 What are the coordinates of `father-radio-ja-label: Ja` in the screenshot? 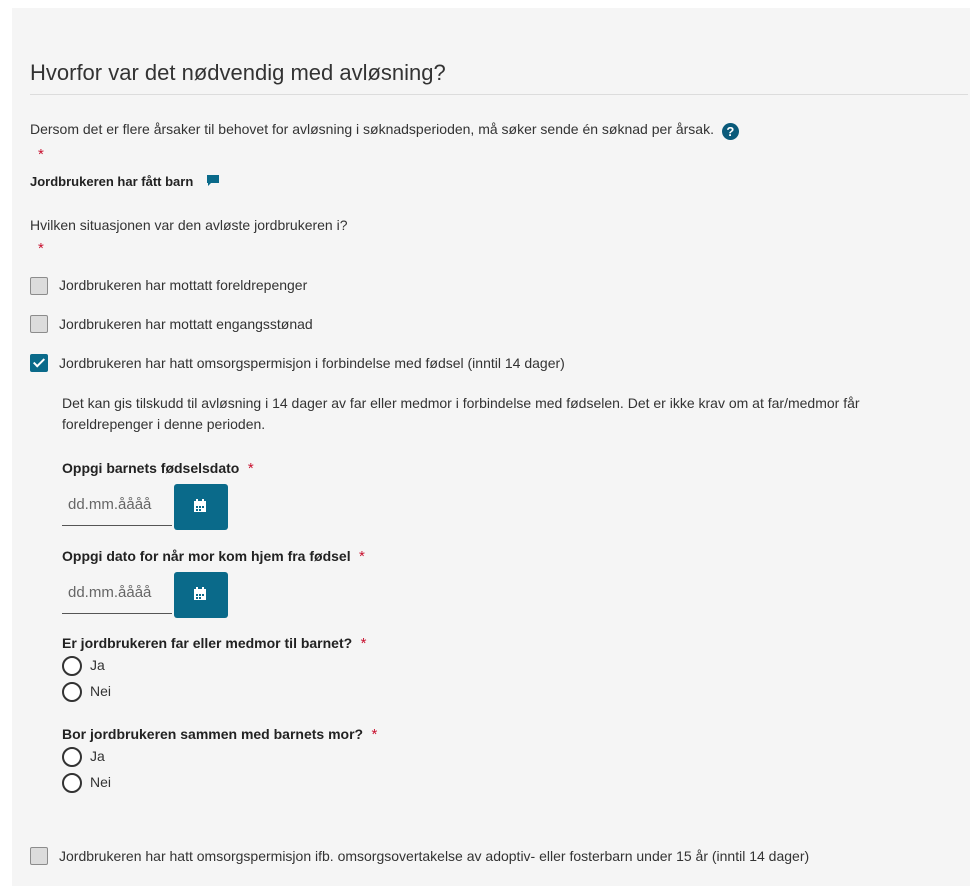 It's located at (97, 665).